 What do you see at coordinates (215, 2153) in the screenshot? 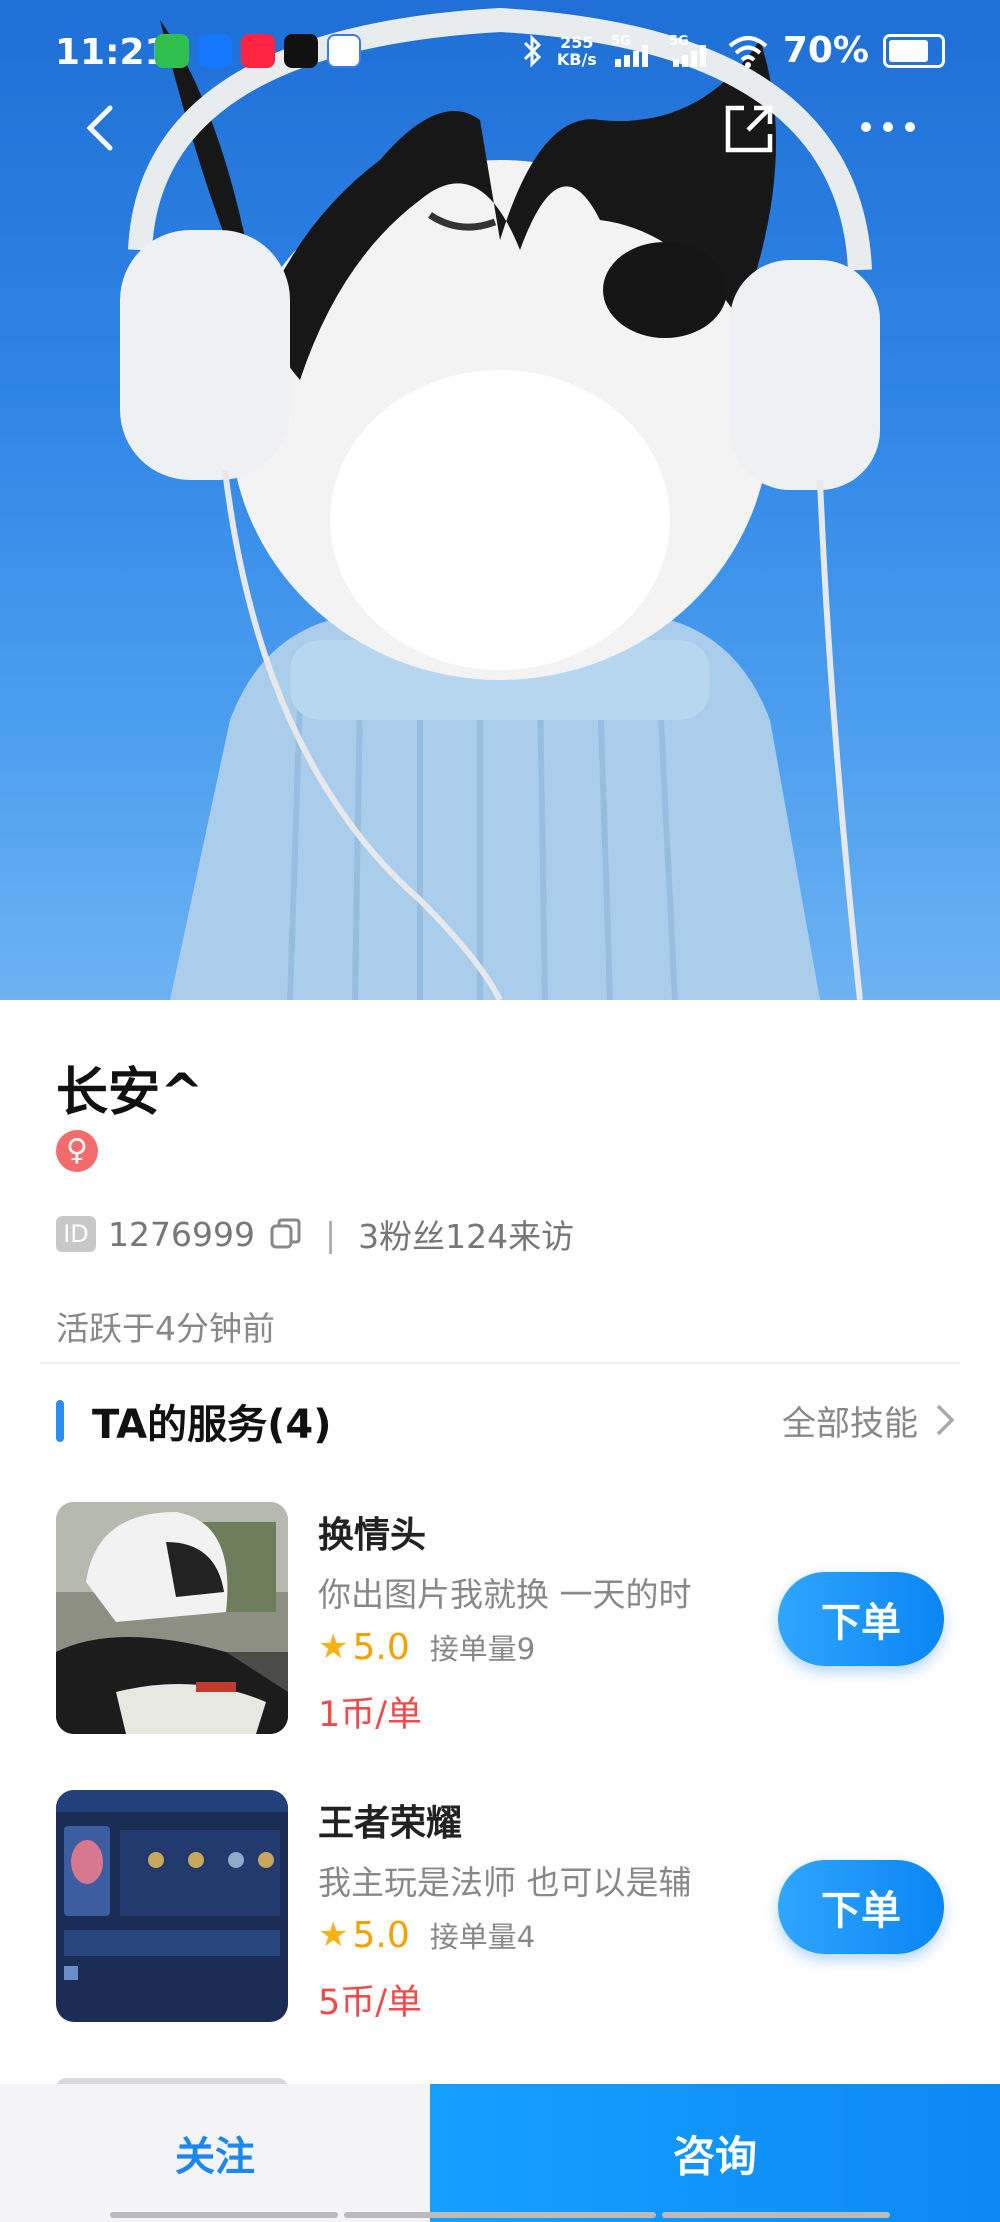
I see `follow-button: 关注` at bounding box center [215, 2153].